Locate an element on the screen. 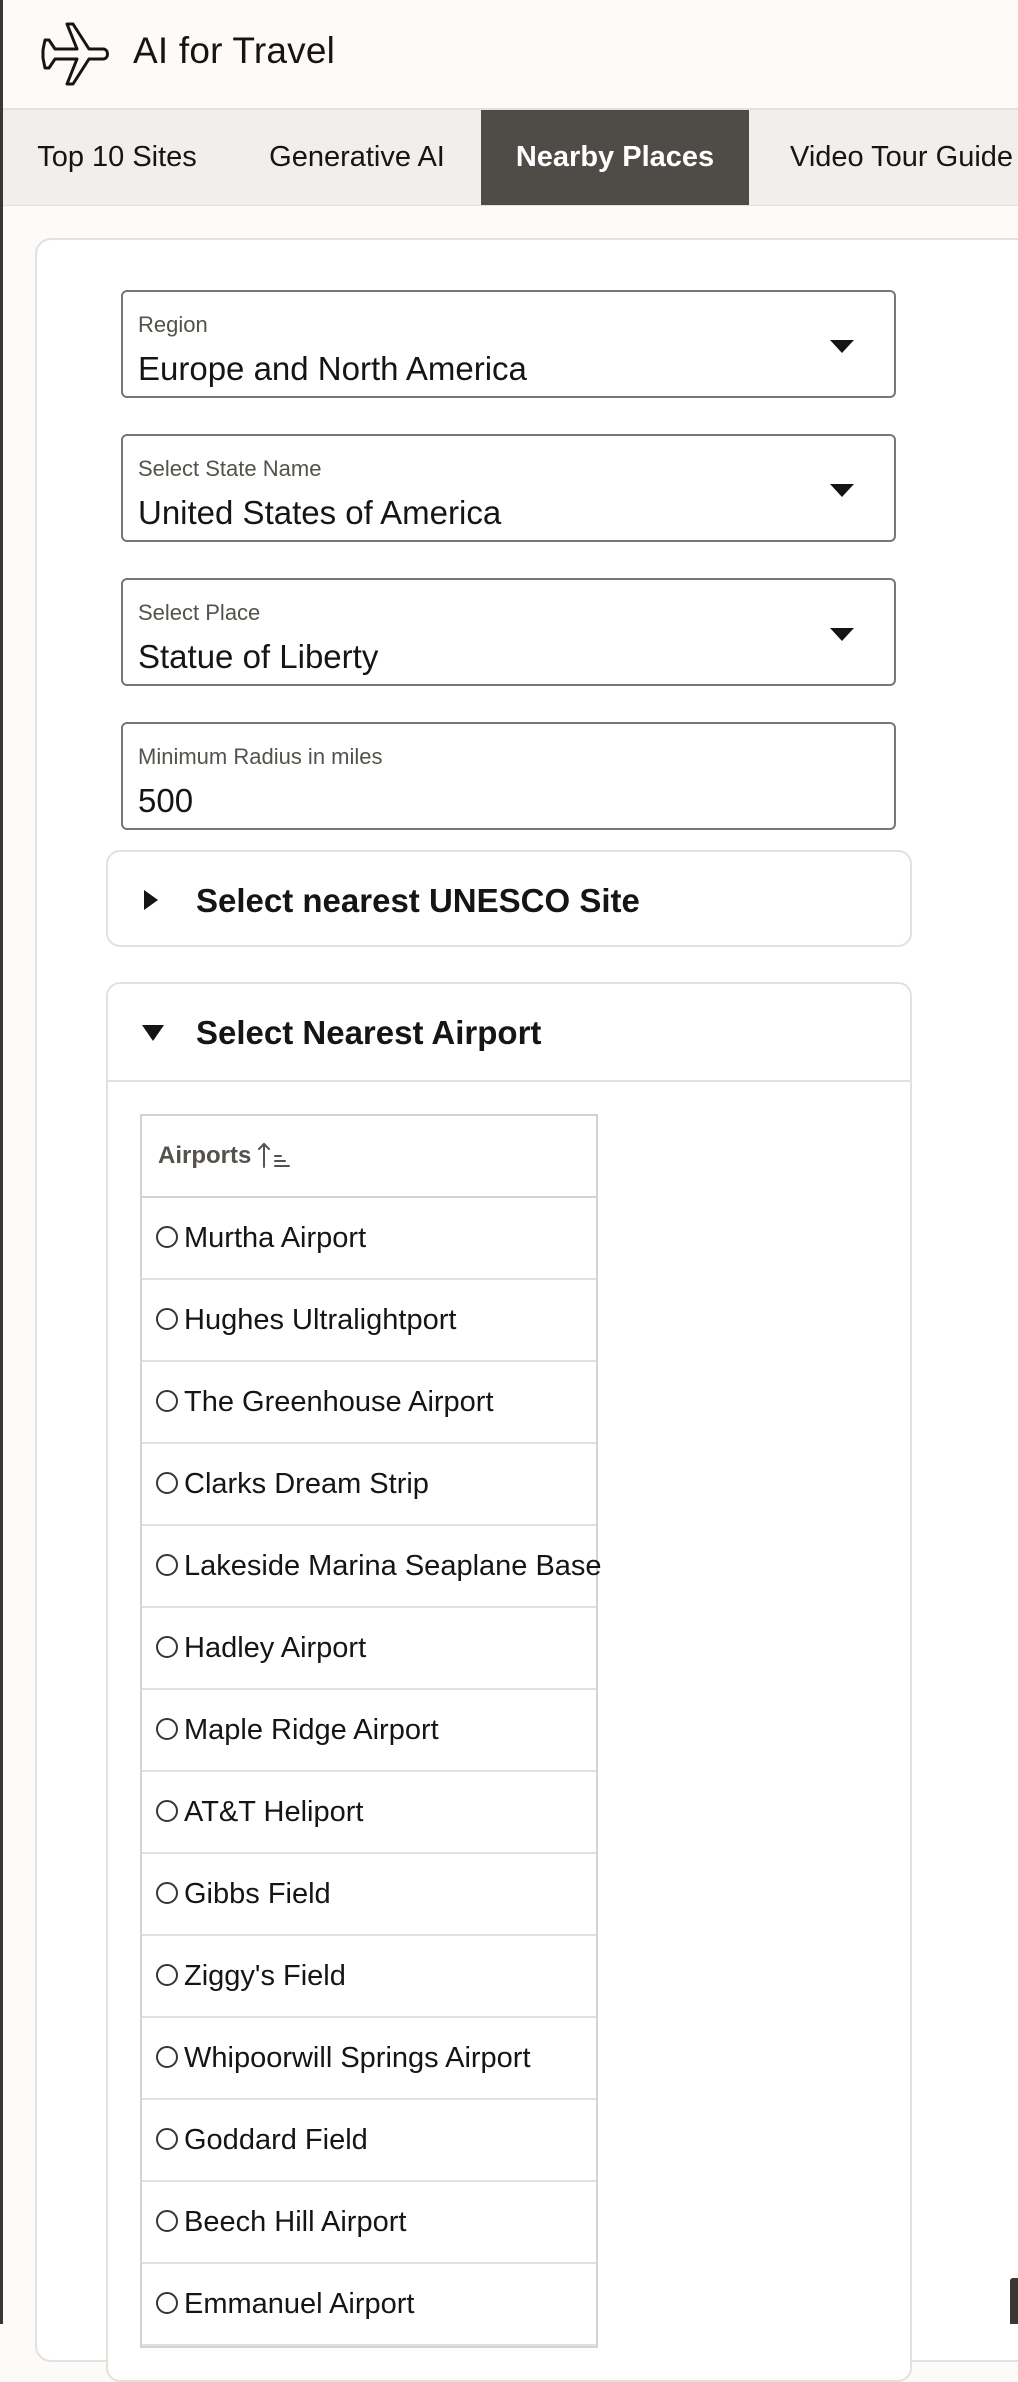  table-row: Hadley Airport is located at coordinates (369, 1649).